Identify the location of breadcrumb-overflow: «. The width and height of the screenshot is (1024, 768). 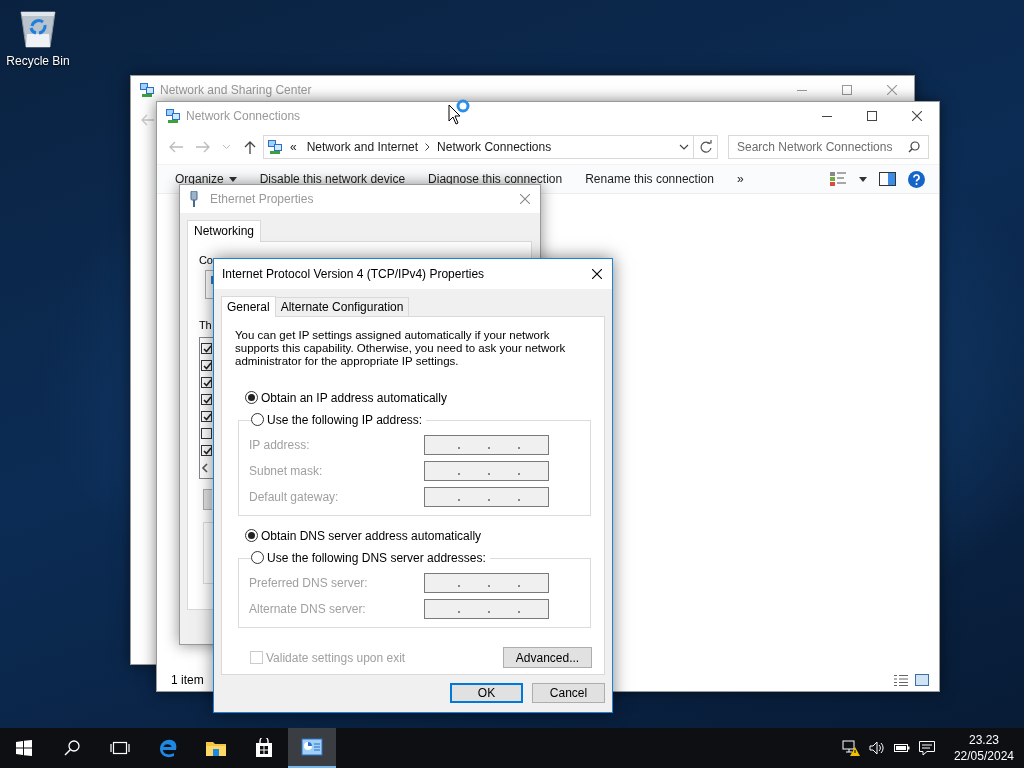
(293, 147).